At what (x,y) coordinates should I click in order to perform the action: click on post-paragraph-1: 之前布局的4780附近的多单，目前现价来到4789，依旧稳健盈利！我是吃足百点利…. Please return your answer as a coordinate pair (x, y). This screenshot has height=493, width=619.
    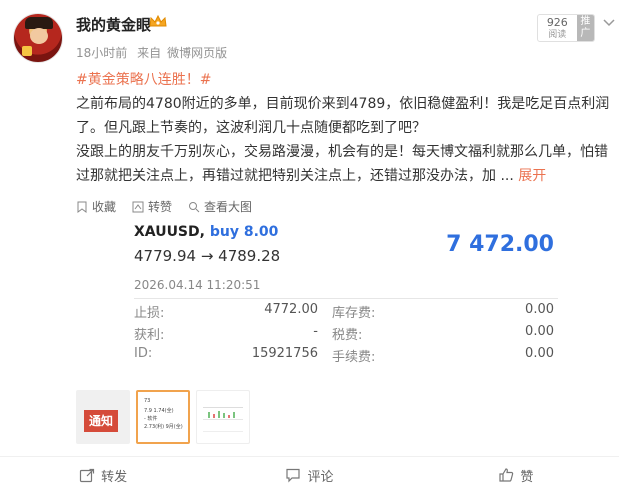
    Looking at the image, I should click on (343, 116).